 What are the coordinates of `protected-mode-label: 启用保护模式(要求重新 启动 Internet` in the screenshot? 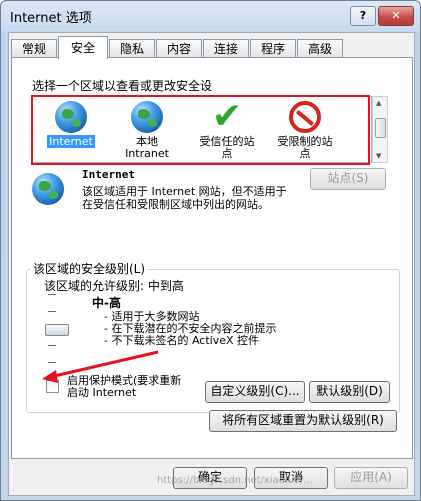 It's located at (124, 387).